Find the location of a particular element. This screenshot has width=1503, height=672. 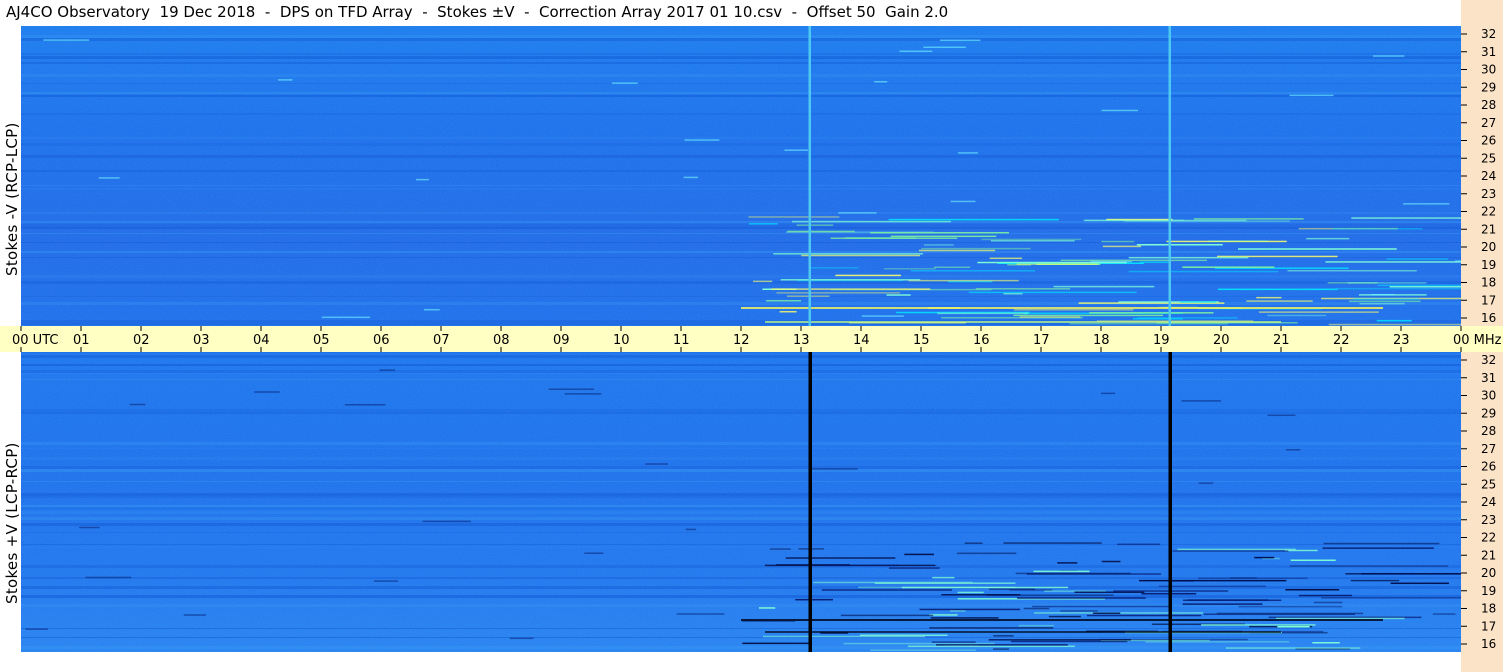

x-tick-label: 05 is located at coordinates (321, 340).